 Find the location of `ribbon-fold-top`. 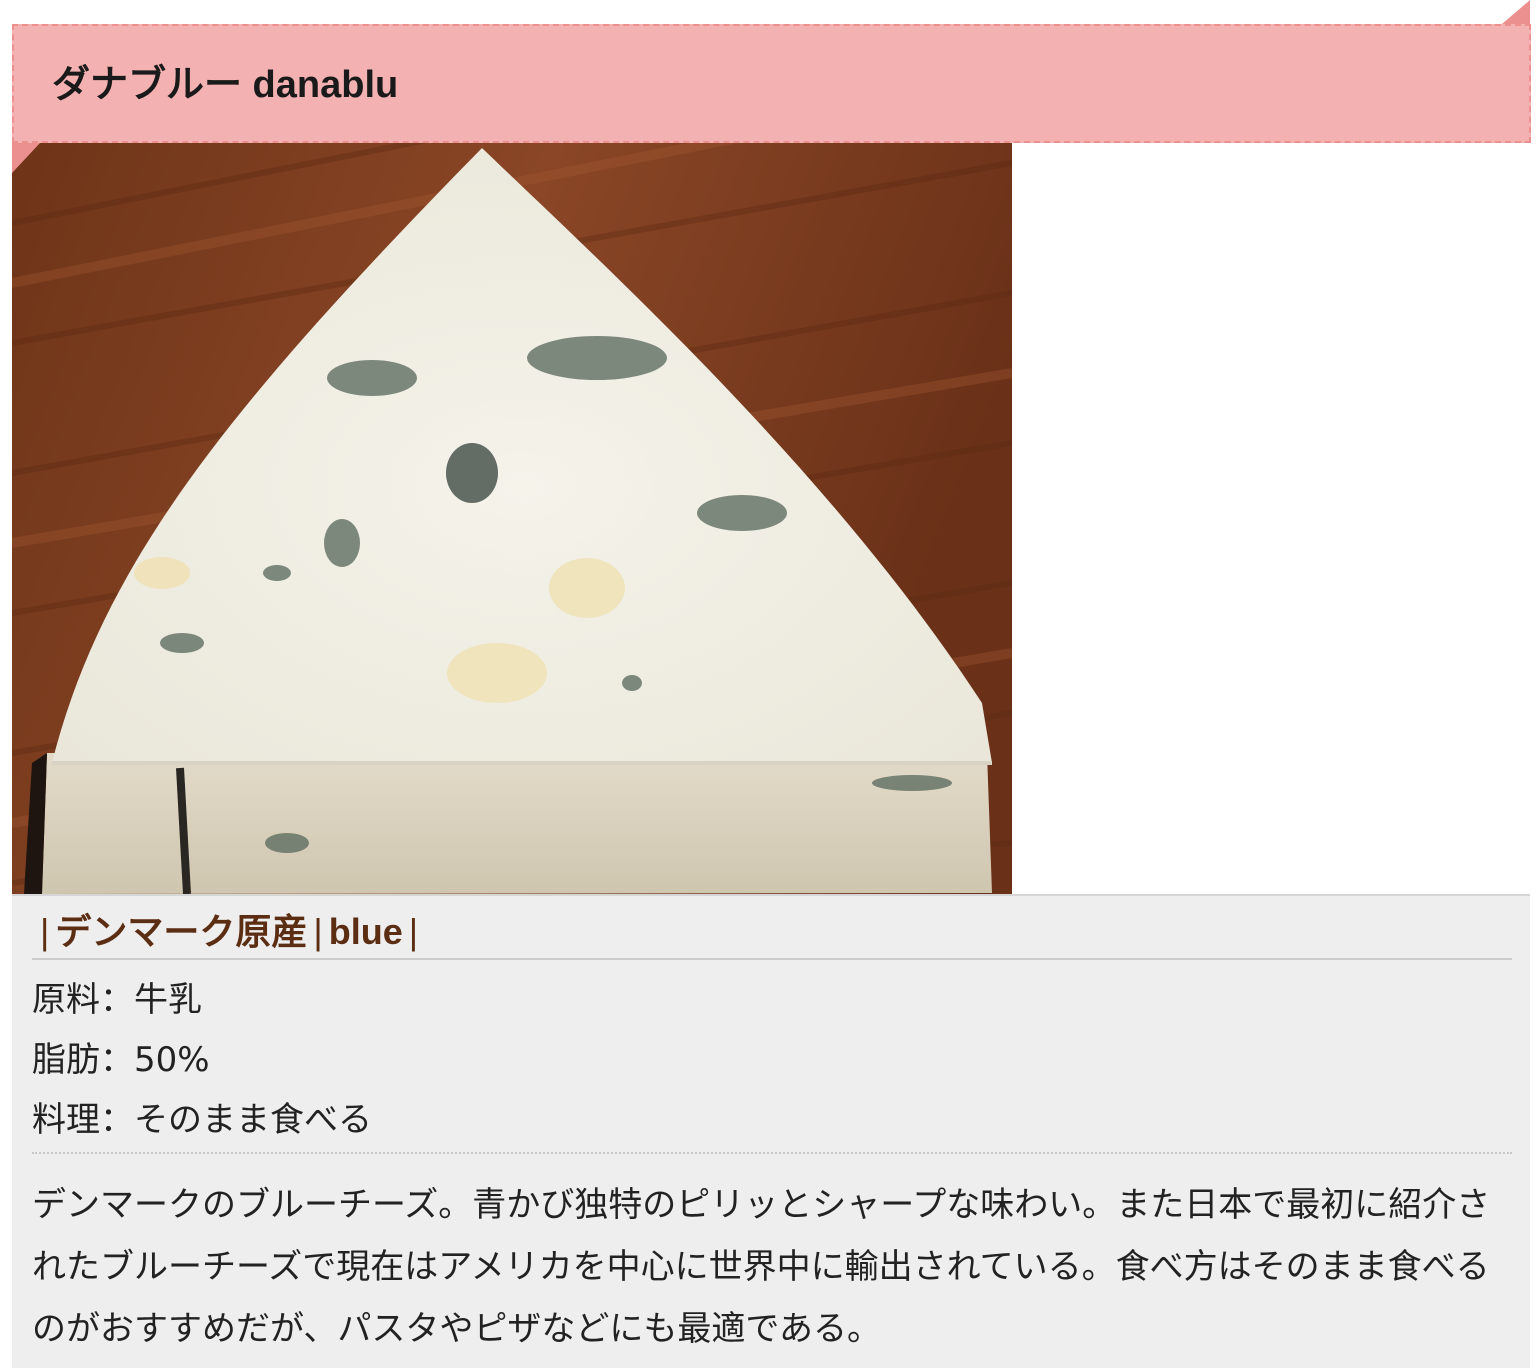

ribbon-fold-top is located at coordinates (1516, 12).